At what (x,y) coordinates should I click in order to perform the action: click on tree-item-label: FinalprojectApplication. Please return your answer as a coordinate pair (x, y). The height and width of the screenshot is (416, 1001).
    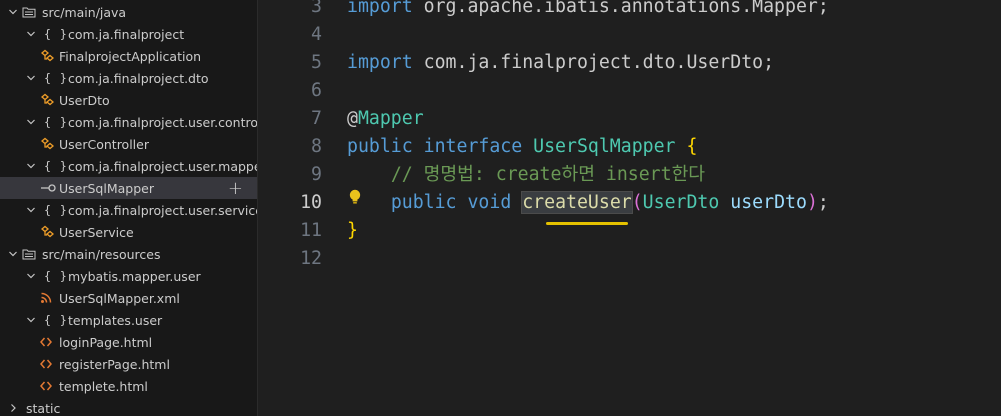
    Looking at the image, I should click on (130, 56).